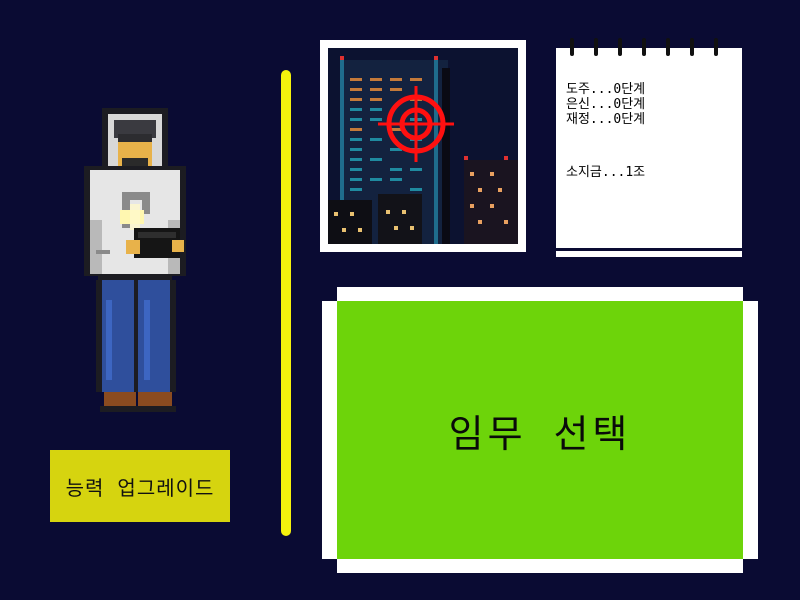 This screenshot has height=600, width=800. I want to click on target-photo, so click(423, 146).